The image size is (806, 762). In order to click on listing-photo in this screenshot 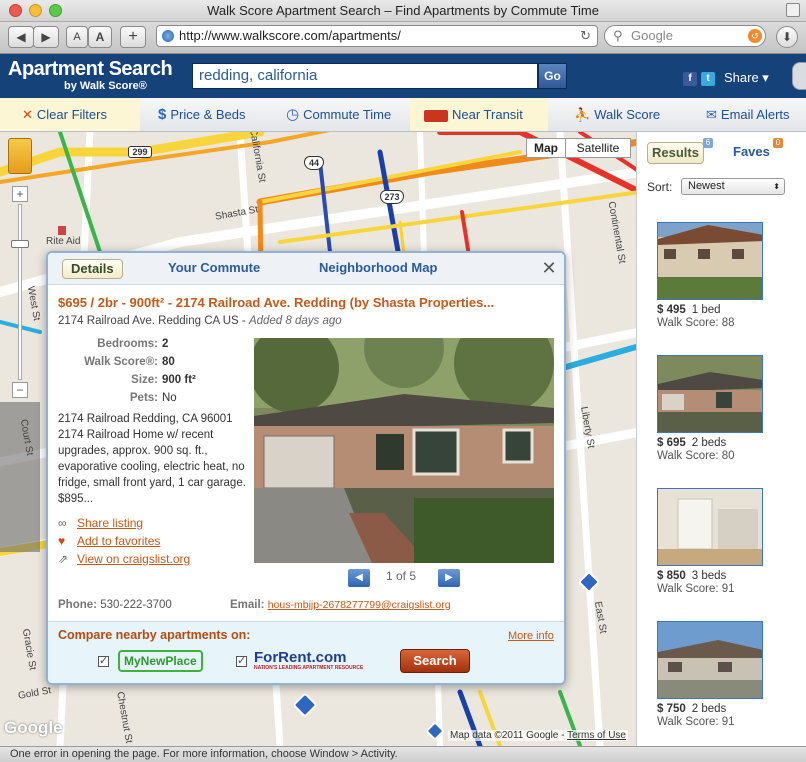, I will do `click(404, 450)`.